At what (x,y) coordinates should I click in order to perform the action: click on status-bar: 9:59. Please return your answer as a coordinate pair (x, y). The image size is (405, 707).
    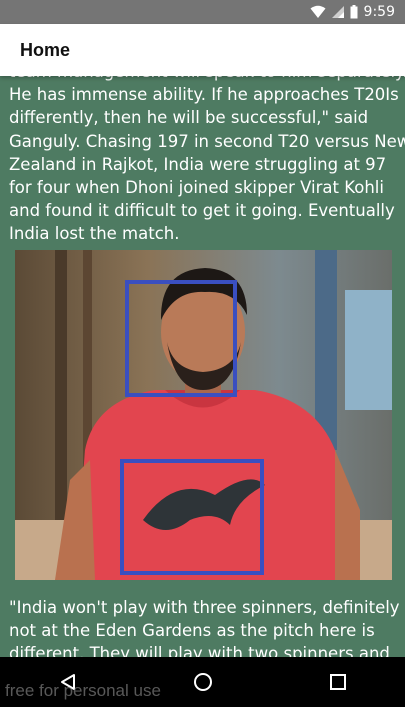
    Looking at the image, I should click on (202, 12).